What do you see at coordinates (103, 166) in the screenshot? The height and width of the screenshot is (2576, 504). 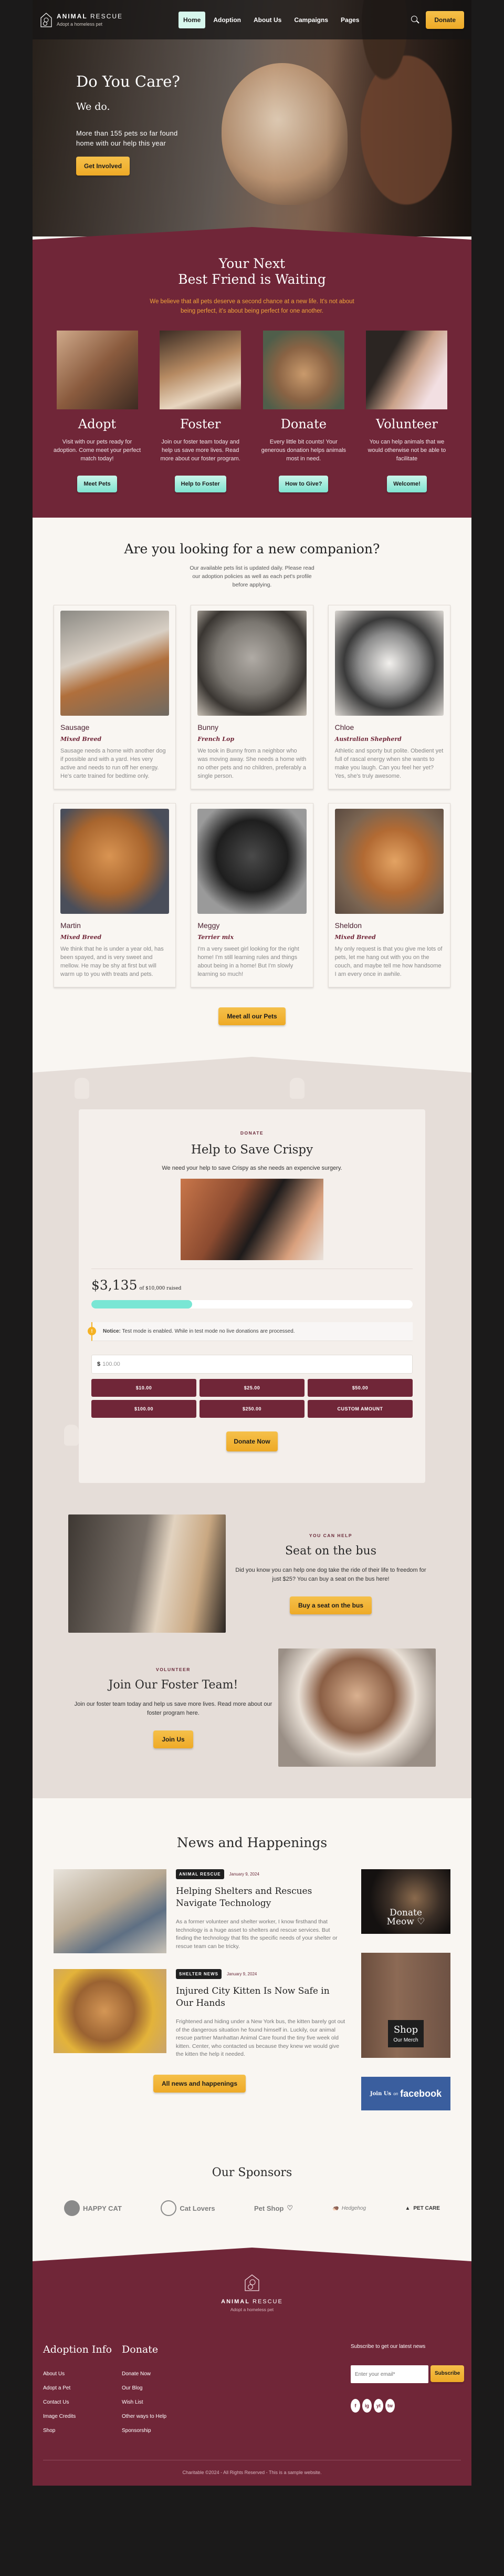 I see `get-involved-button: Get Involved` at bounding box center [103, 166].